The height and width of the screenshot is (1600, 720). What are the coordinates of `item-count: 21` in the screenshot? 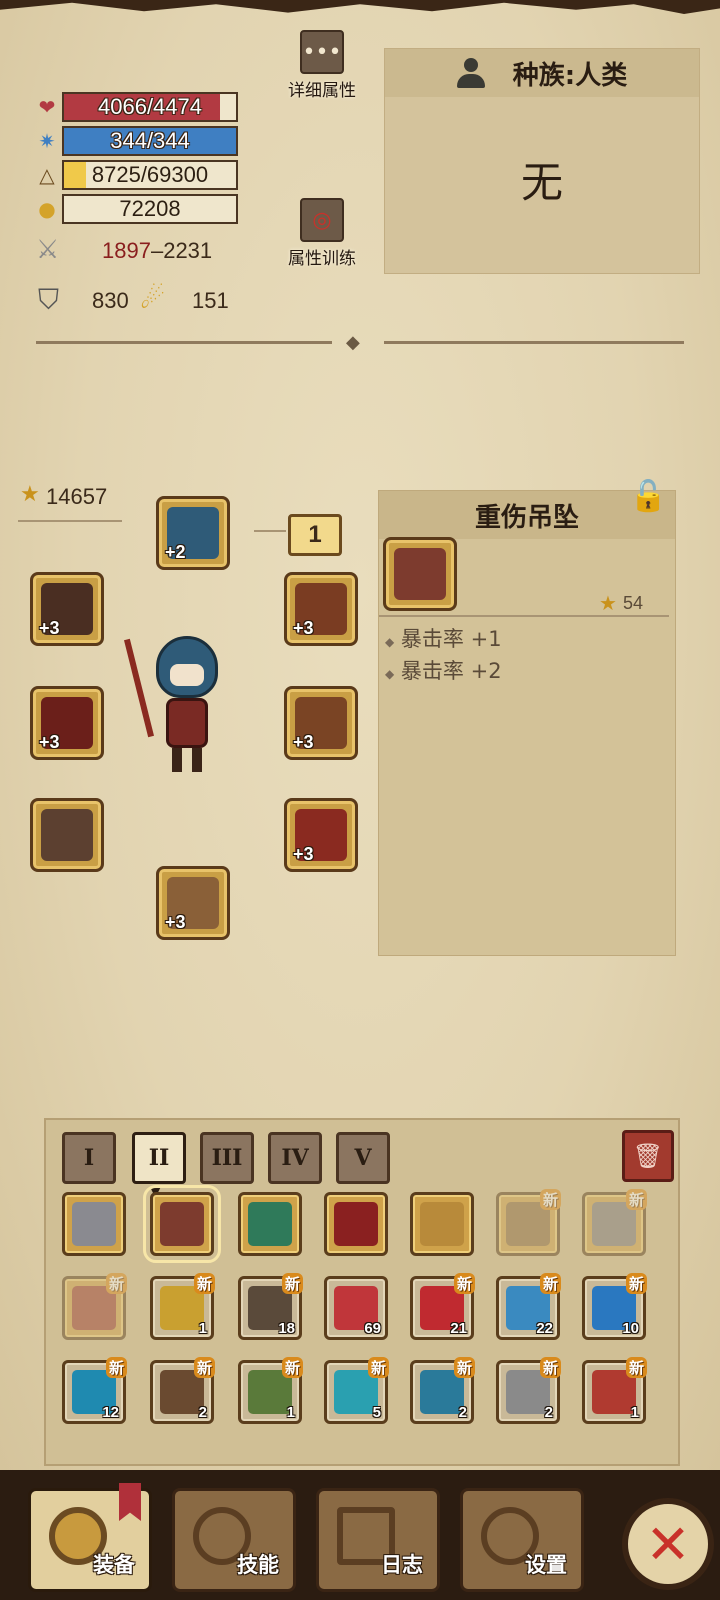 It's located at (458, 1328).